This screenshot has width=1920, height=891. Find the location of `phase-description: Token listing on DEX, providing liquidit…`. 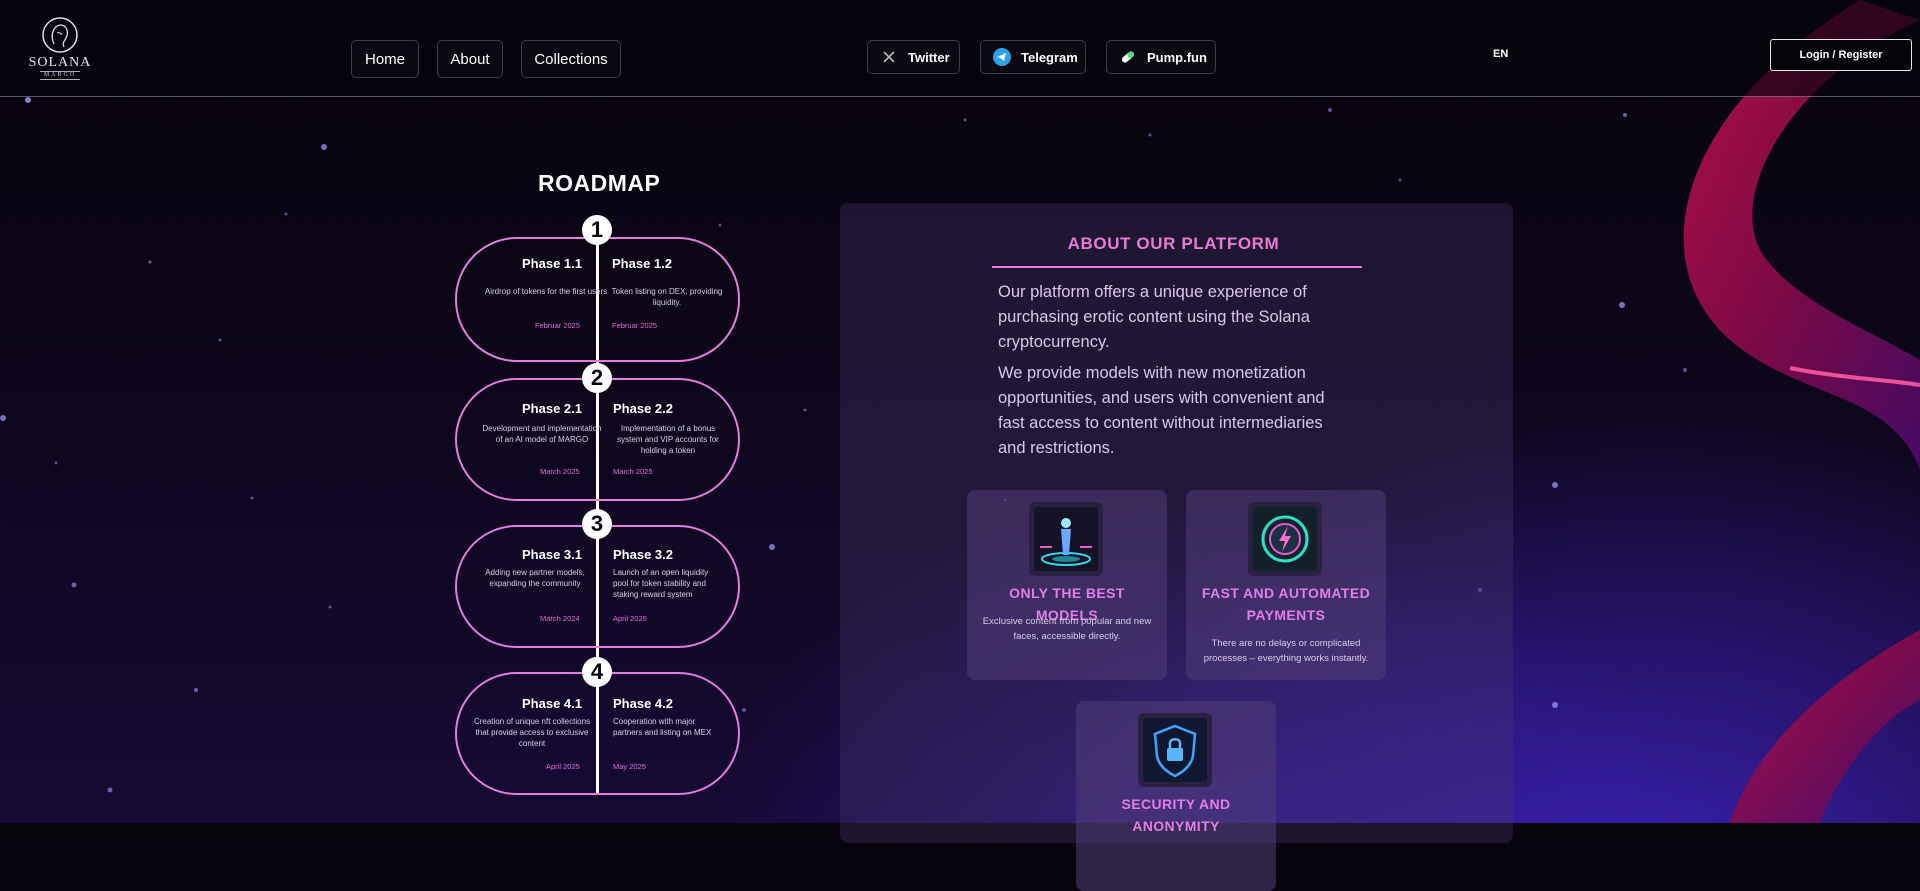

phase-description: Token listing on DEX, providing liquidit… is located at coordinates (667, 297).